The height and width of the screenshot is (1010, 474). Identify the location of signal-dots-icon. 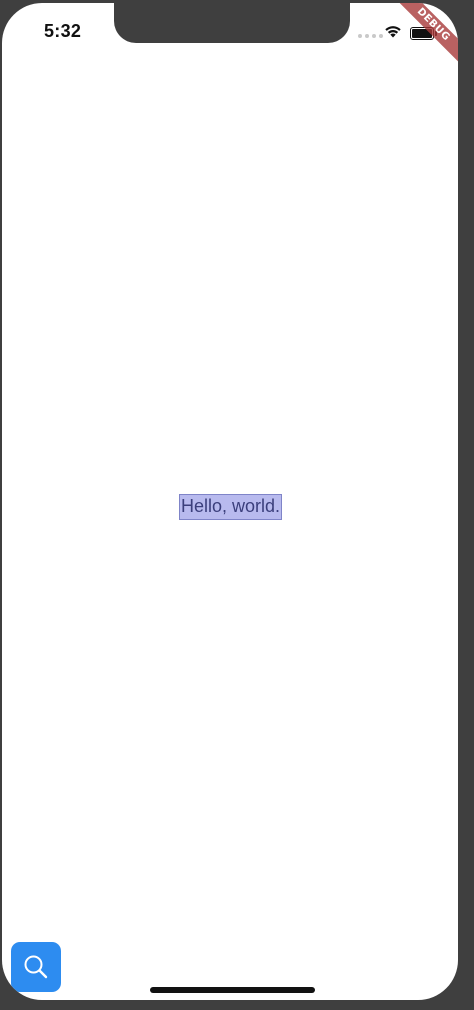
(370, 36).